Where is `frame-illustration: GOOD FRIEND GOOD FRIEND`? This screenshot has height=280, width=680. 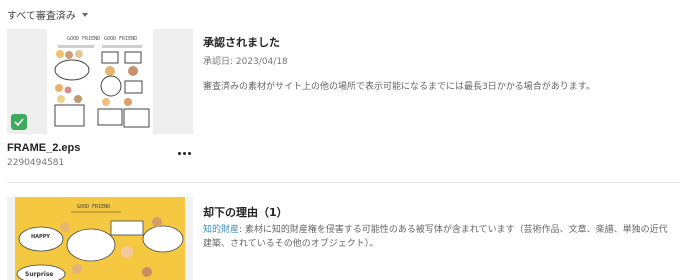
frame-illustration: GOOD FRIEND GOOD FRIEND is located at coordinates (100, 81).